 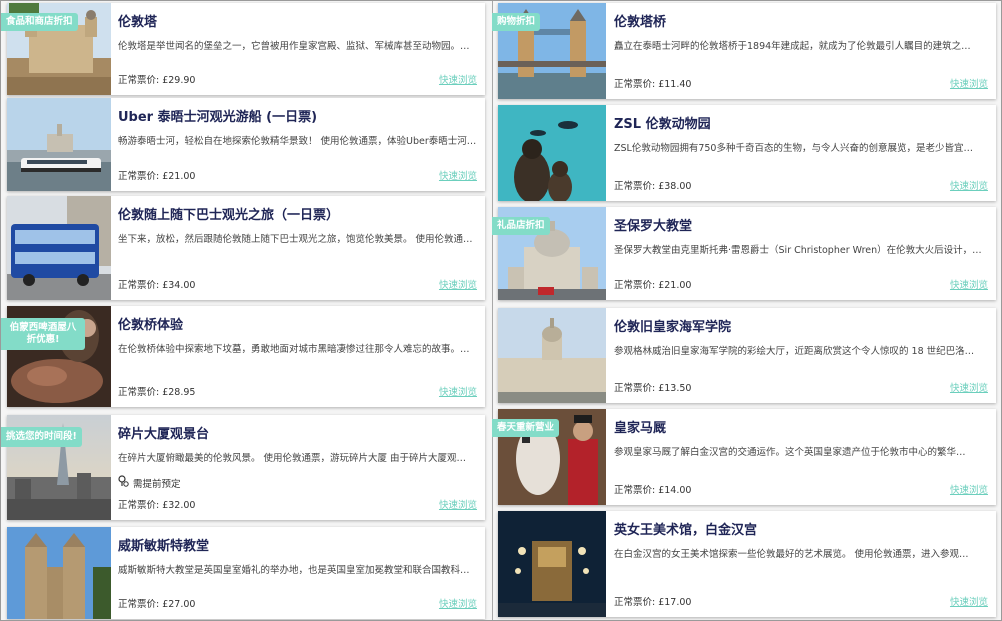 What do you see at coordinates (653, 490) in the screenshot?
I see `regular-price: 正常票价: £14.00` at bounding box center [653, 490].